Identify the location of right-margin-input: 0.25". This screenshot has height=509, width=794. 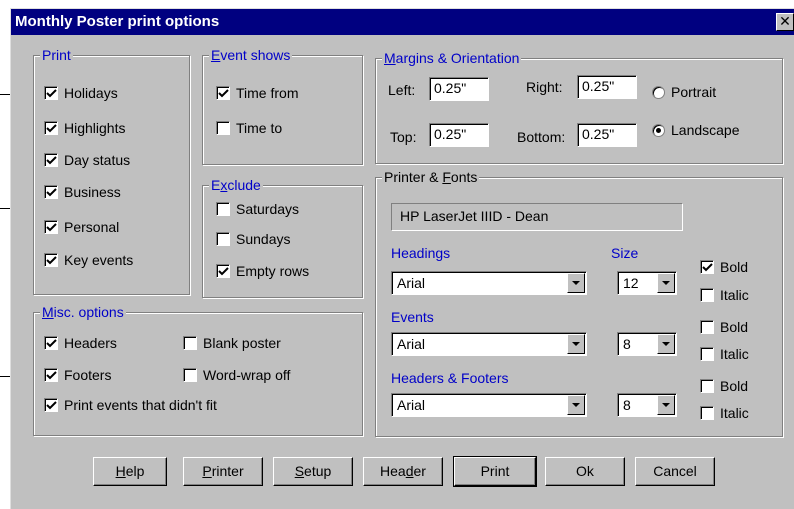
(607, 87).